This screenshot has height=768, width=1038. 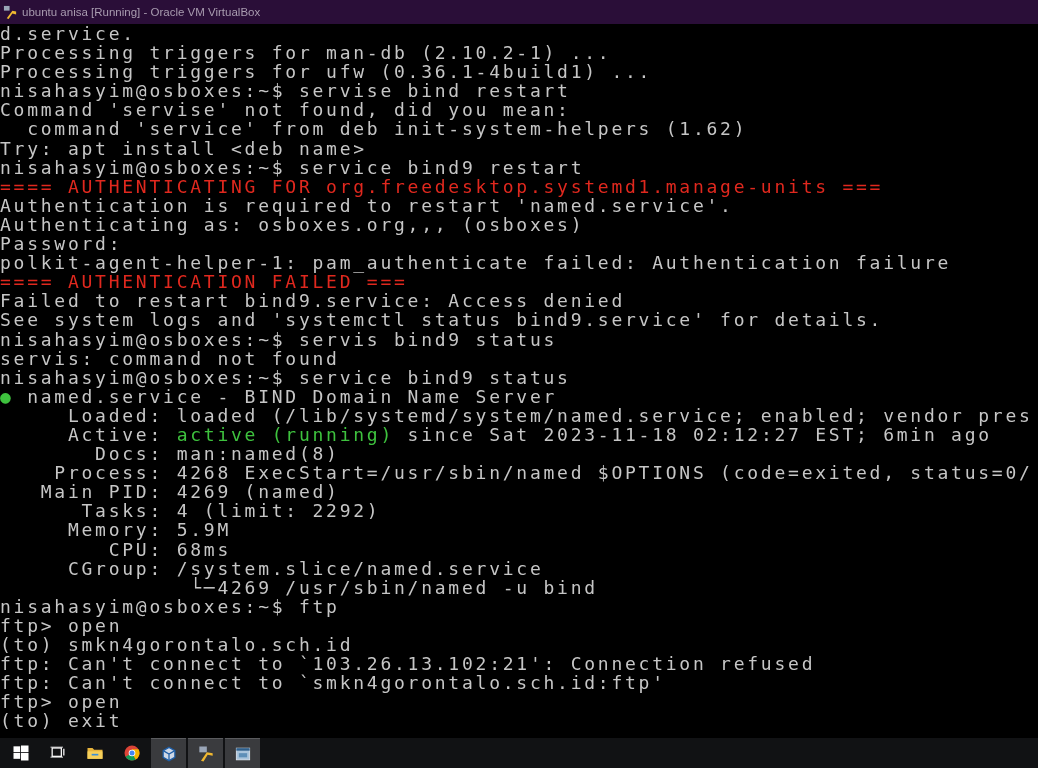 What do you see at coordinates (183, 148) in the screenshot?
I see `terminal-text: Try: apt install <deb name>` at bounding box center [183, 148].